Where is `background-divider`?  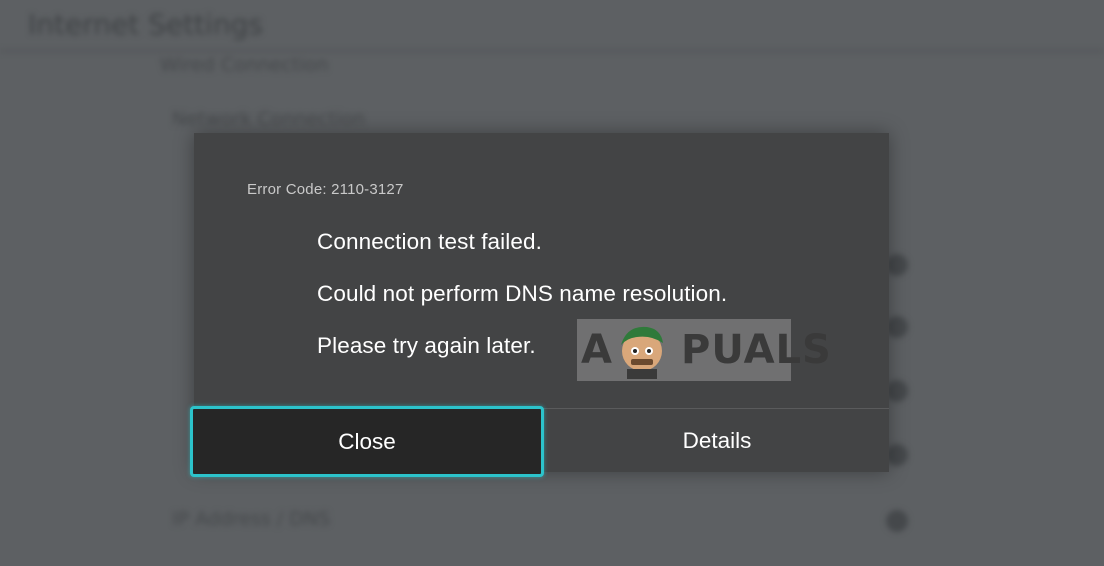
background-divider is located at coordinates (552, 51).